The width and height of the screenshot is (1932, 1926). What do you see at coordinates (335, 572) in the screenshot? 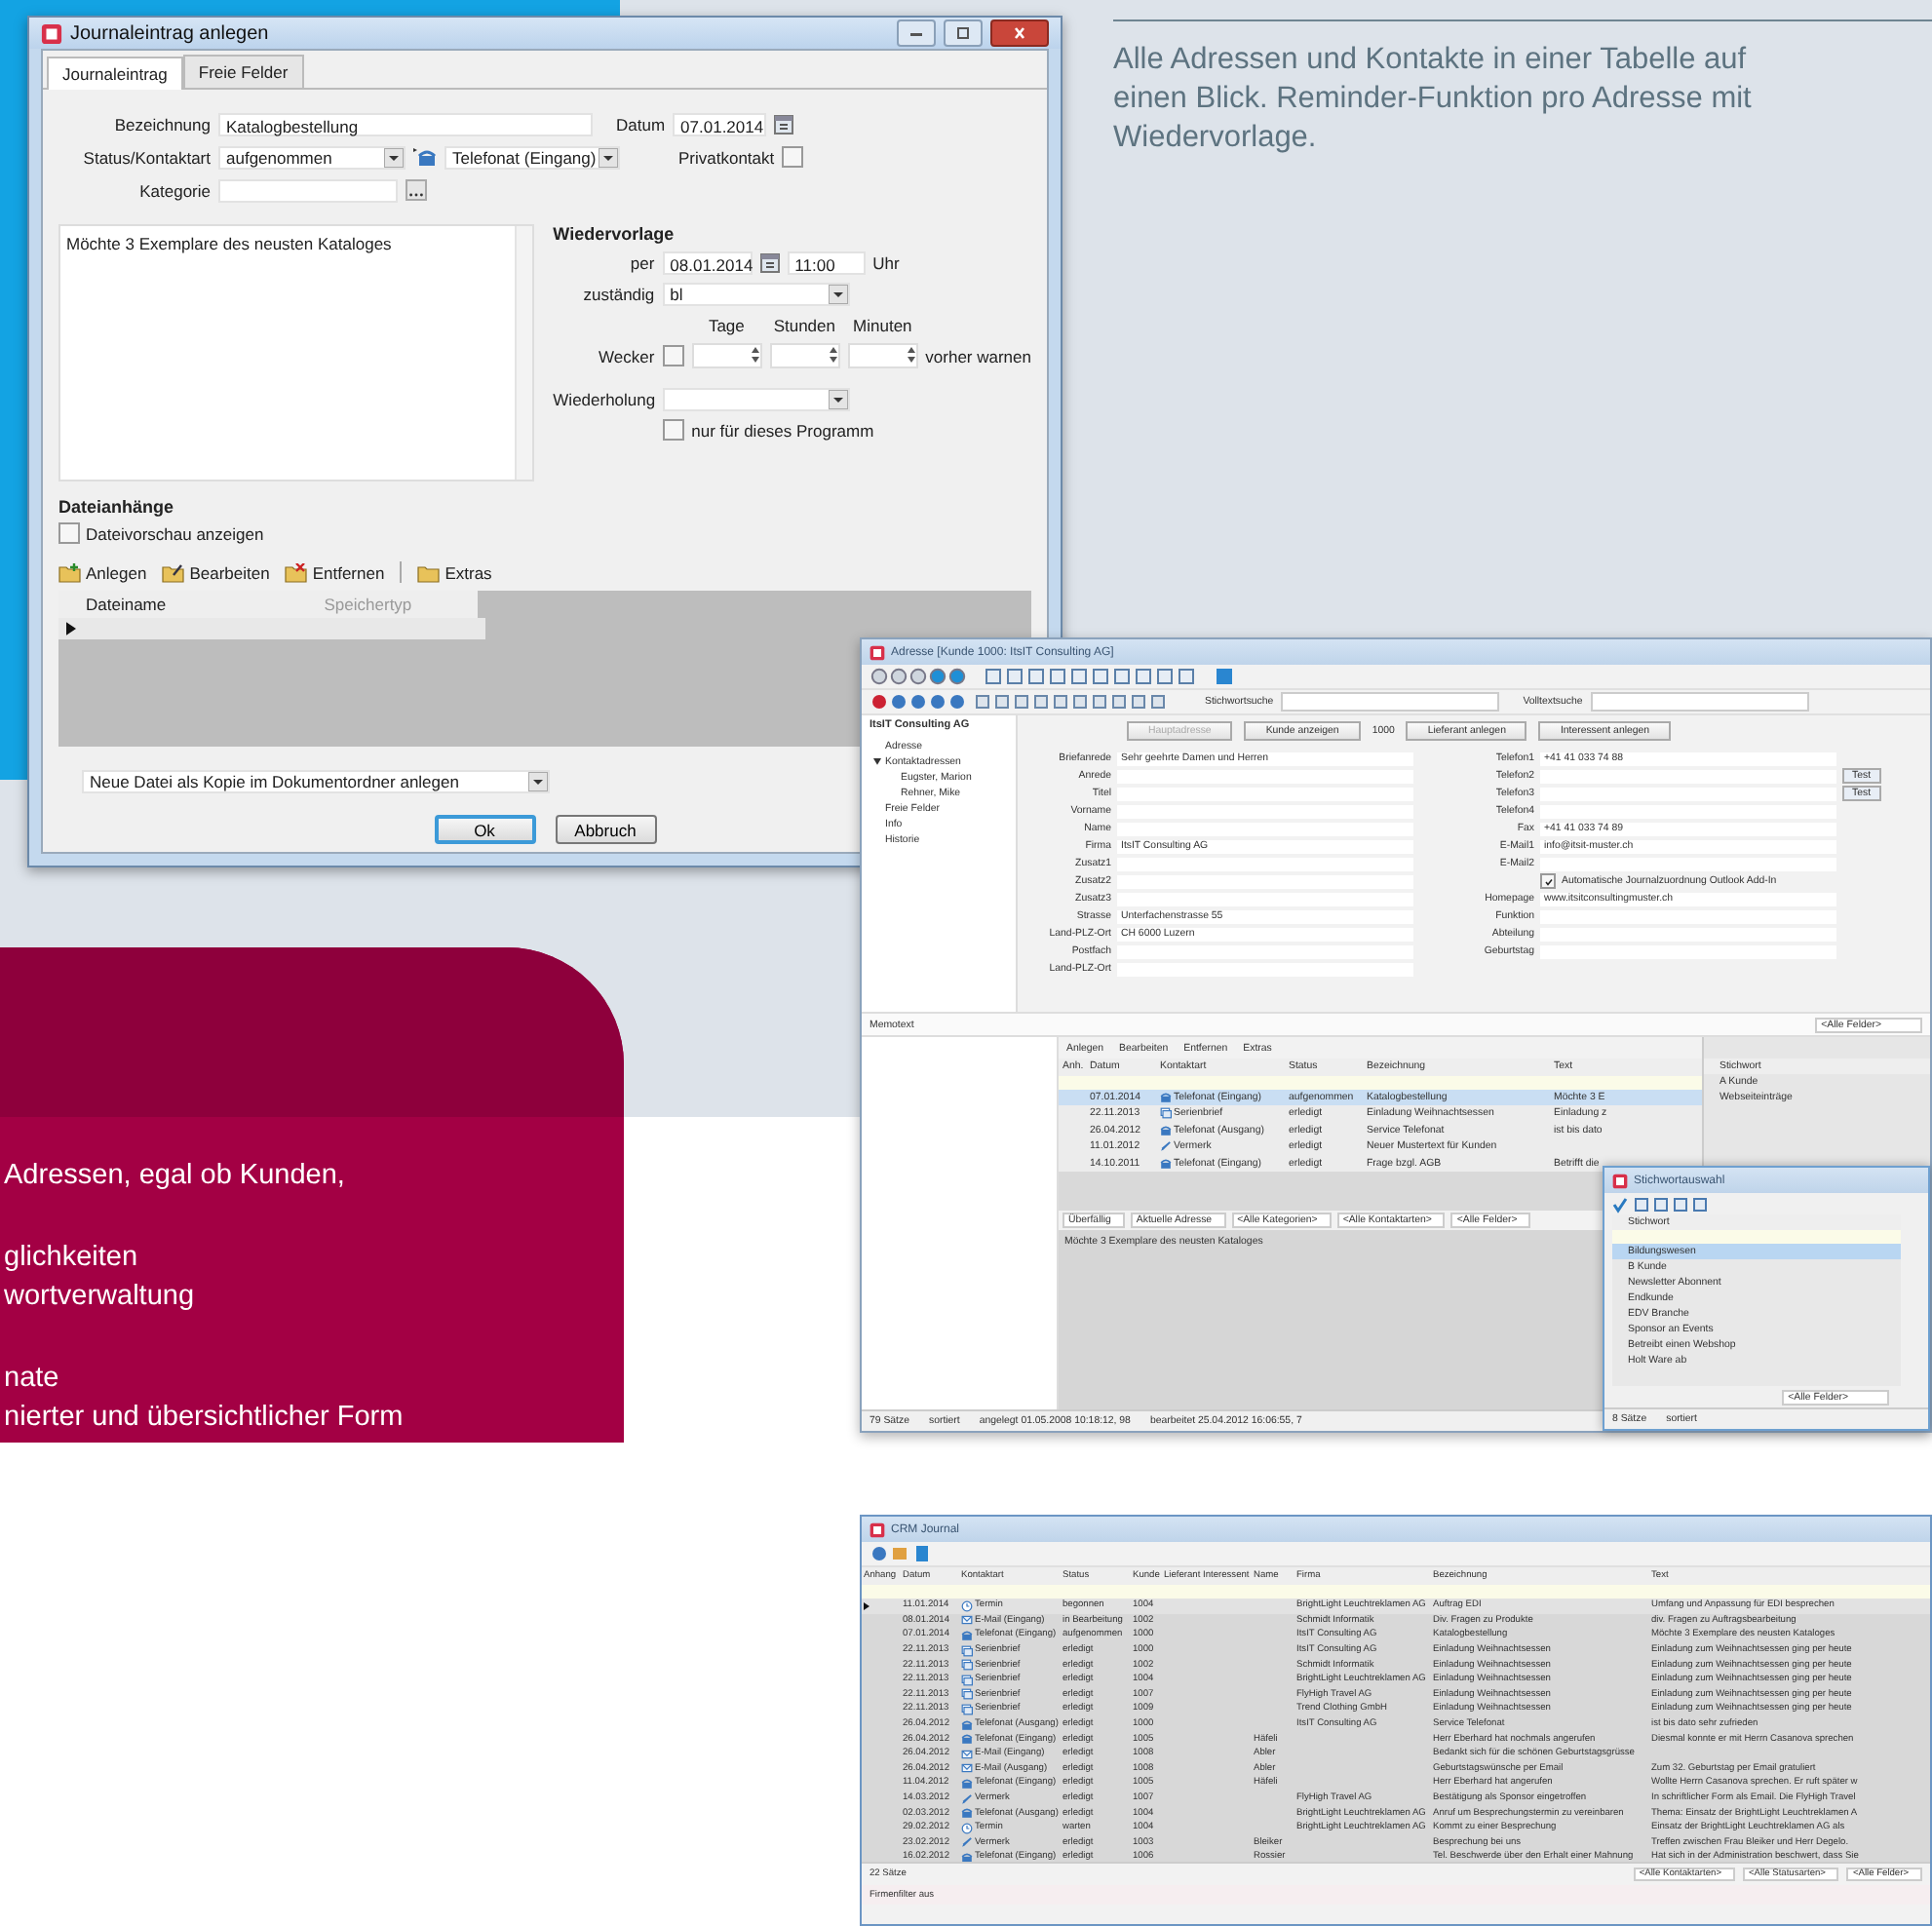
I see `toolbar-button: Entfernen` at bounding box center [335, 572].